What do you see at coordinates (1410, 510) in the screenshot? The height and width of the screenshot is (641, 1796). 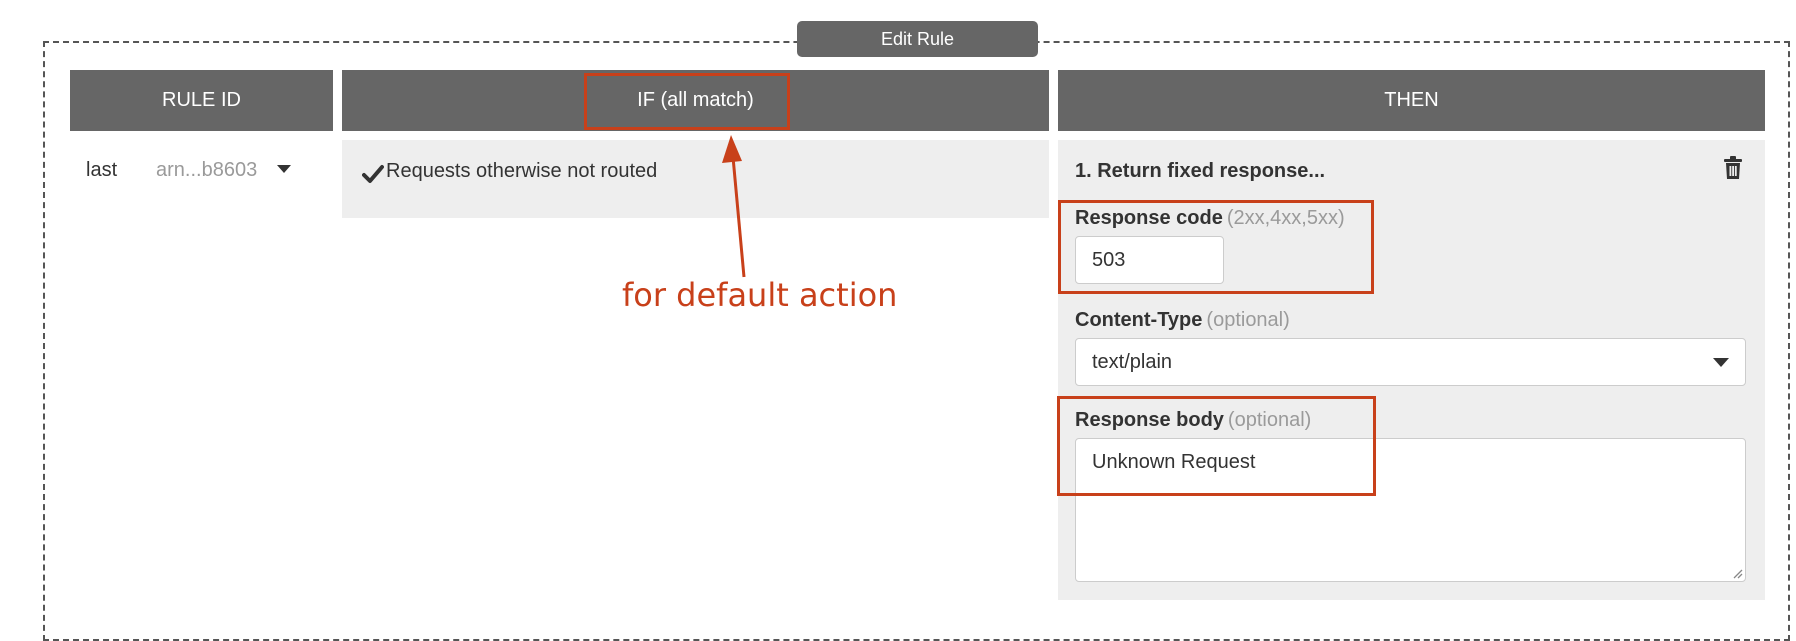 I see `response-body-textarea: Unknown Request` at bounding box center [1410, 510].